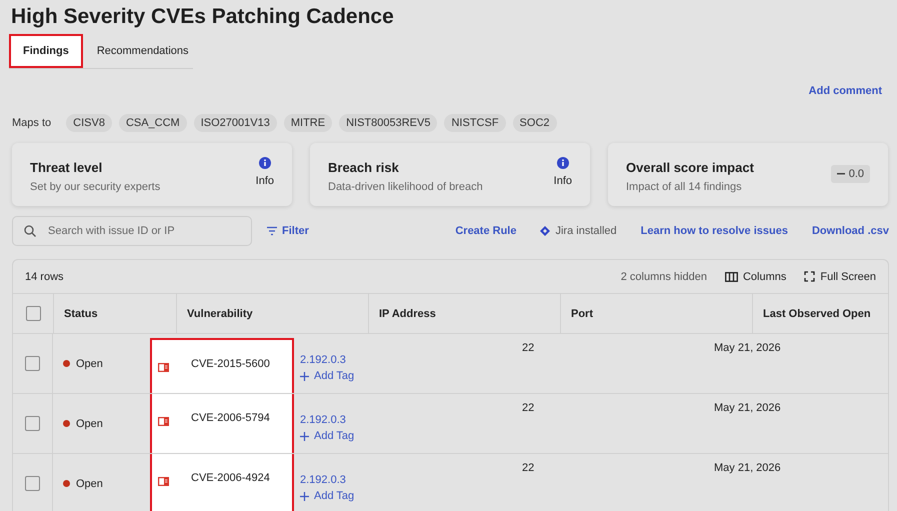 The height and width of the screenshot is (511, 897). What do you see at coordinates (850, 174) in the screenshot?
I see `score-badge: 0.0` at bounding box center [850, 174].